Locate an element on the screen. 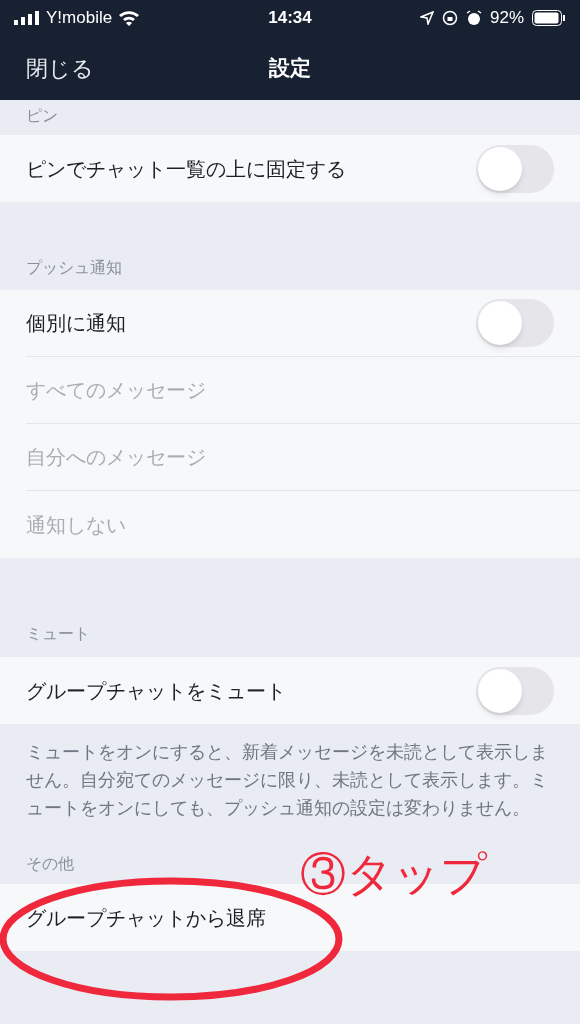 The image size is (580, 1024). row-label: 通知しない is located at coordinates (76, 525).